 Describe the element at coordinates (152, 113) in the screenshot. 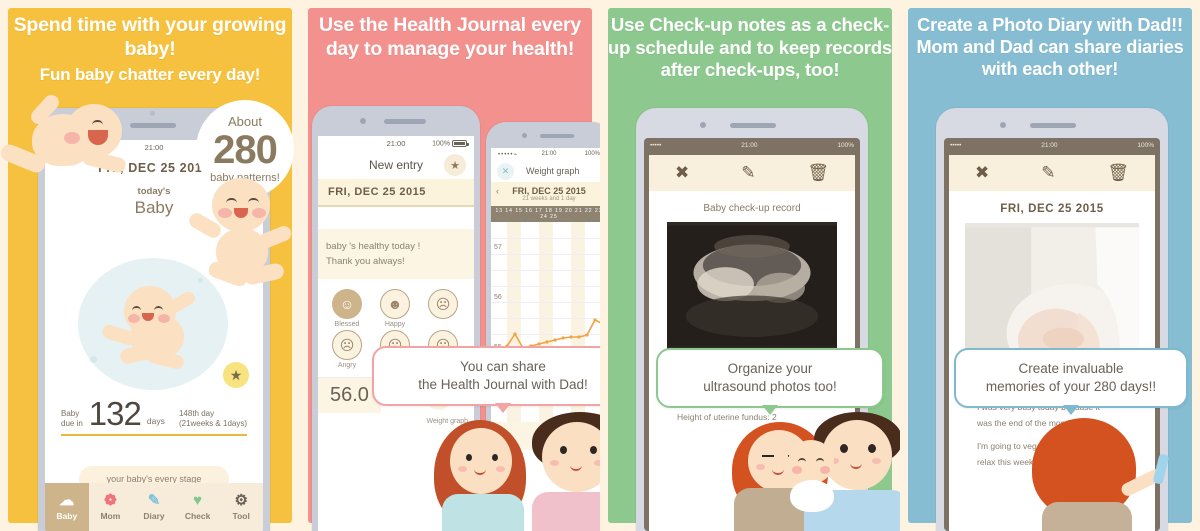

I see `phone-sensor-dot` at that location.